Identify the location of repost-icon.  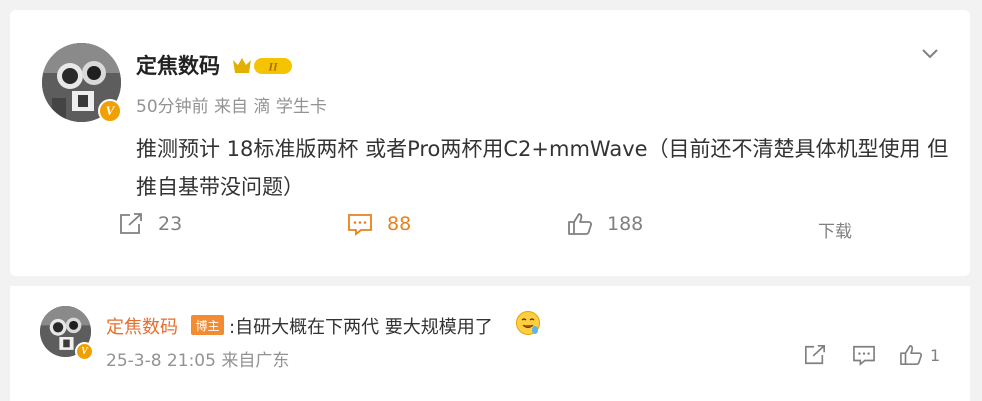
(131, 223).